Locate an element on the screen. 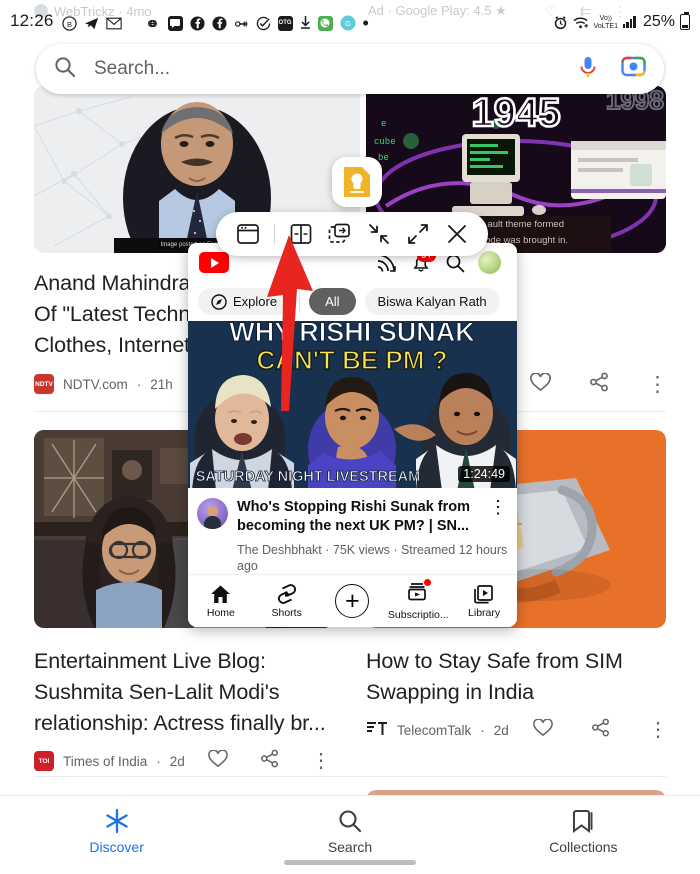 This screenshot has height=874, width=700. youtube-logo-icon is located at coordinates (214, 263).